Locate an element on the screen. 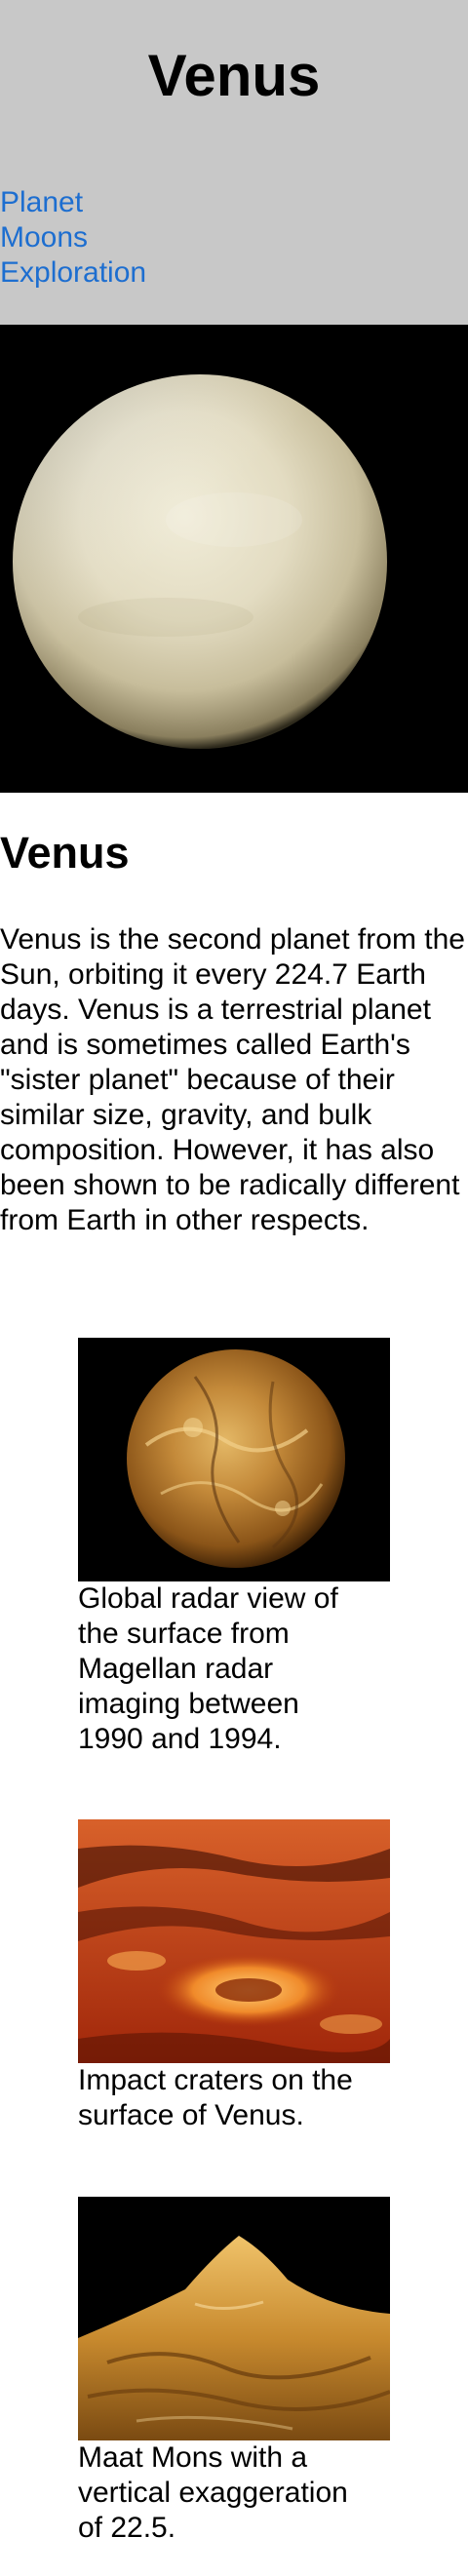  nav-item-moons: Moons is located at coordinates (73, 237).